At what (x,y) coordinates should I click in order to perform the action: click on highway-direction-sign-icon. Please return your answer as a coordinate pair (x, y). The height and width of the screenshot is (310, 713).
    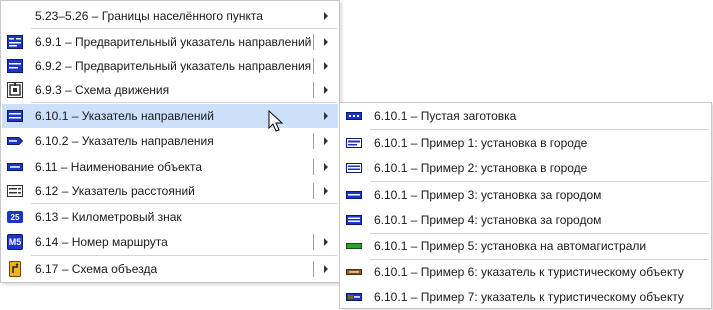
    Looking at the image, I should click on (354, 246).